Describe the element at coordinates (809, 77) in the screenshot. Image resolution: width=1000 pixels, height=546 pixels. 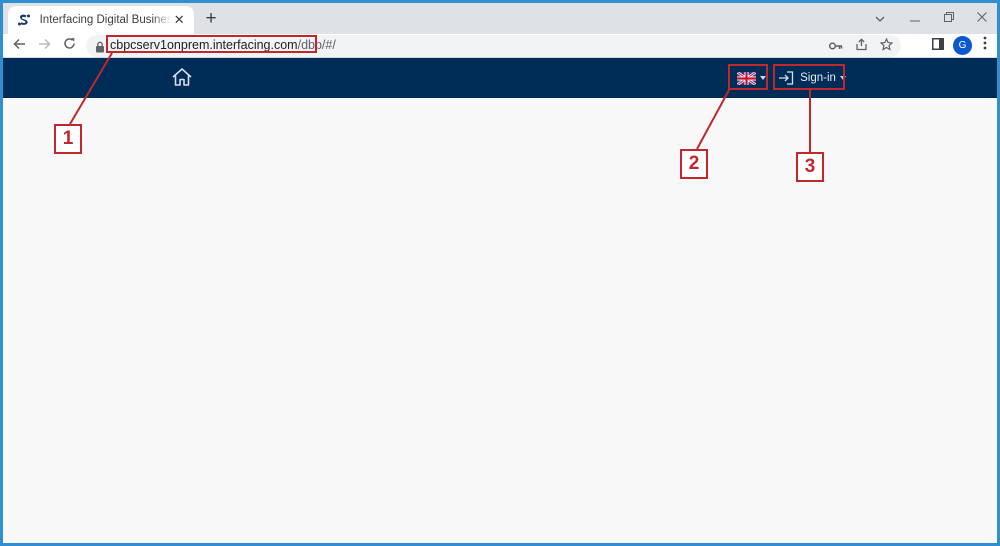
I see `callout-highlight-signin` at that location.